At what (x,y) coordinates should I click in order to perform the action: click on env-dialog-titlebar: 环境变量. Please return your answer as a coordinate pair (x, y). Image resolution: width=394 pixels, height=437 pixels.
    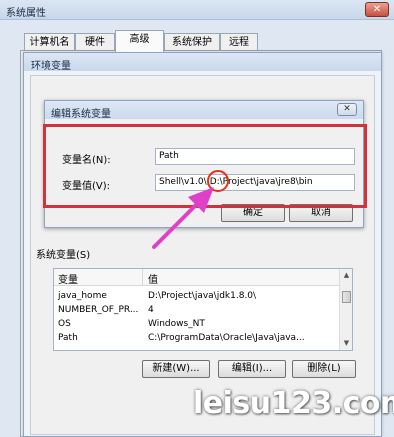
    Looking at the image, I should click on (202, 62).